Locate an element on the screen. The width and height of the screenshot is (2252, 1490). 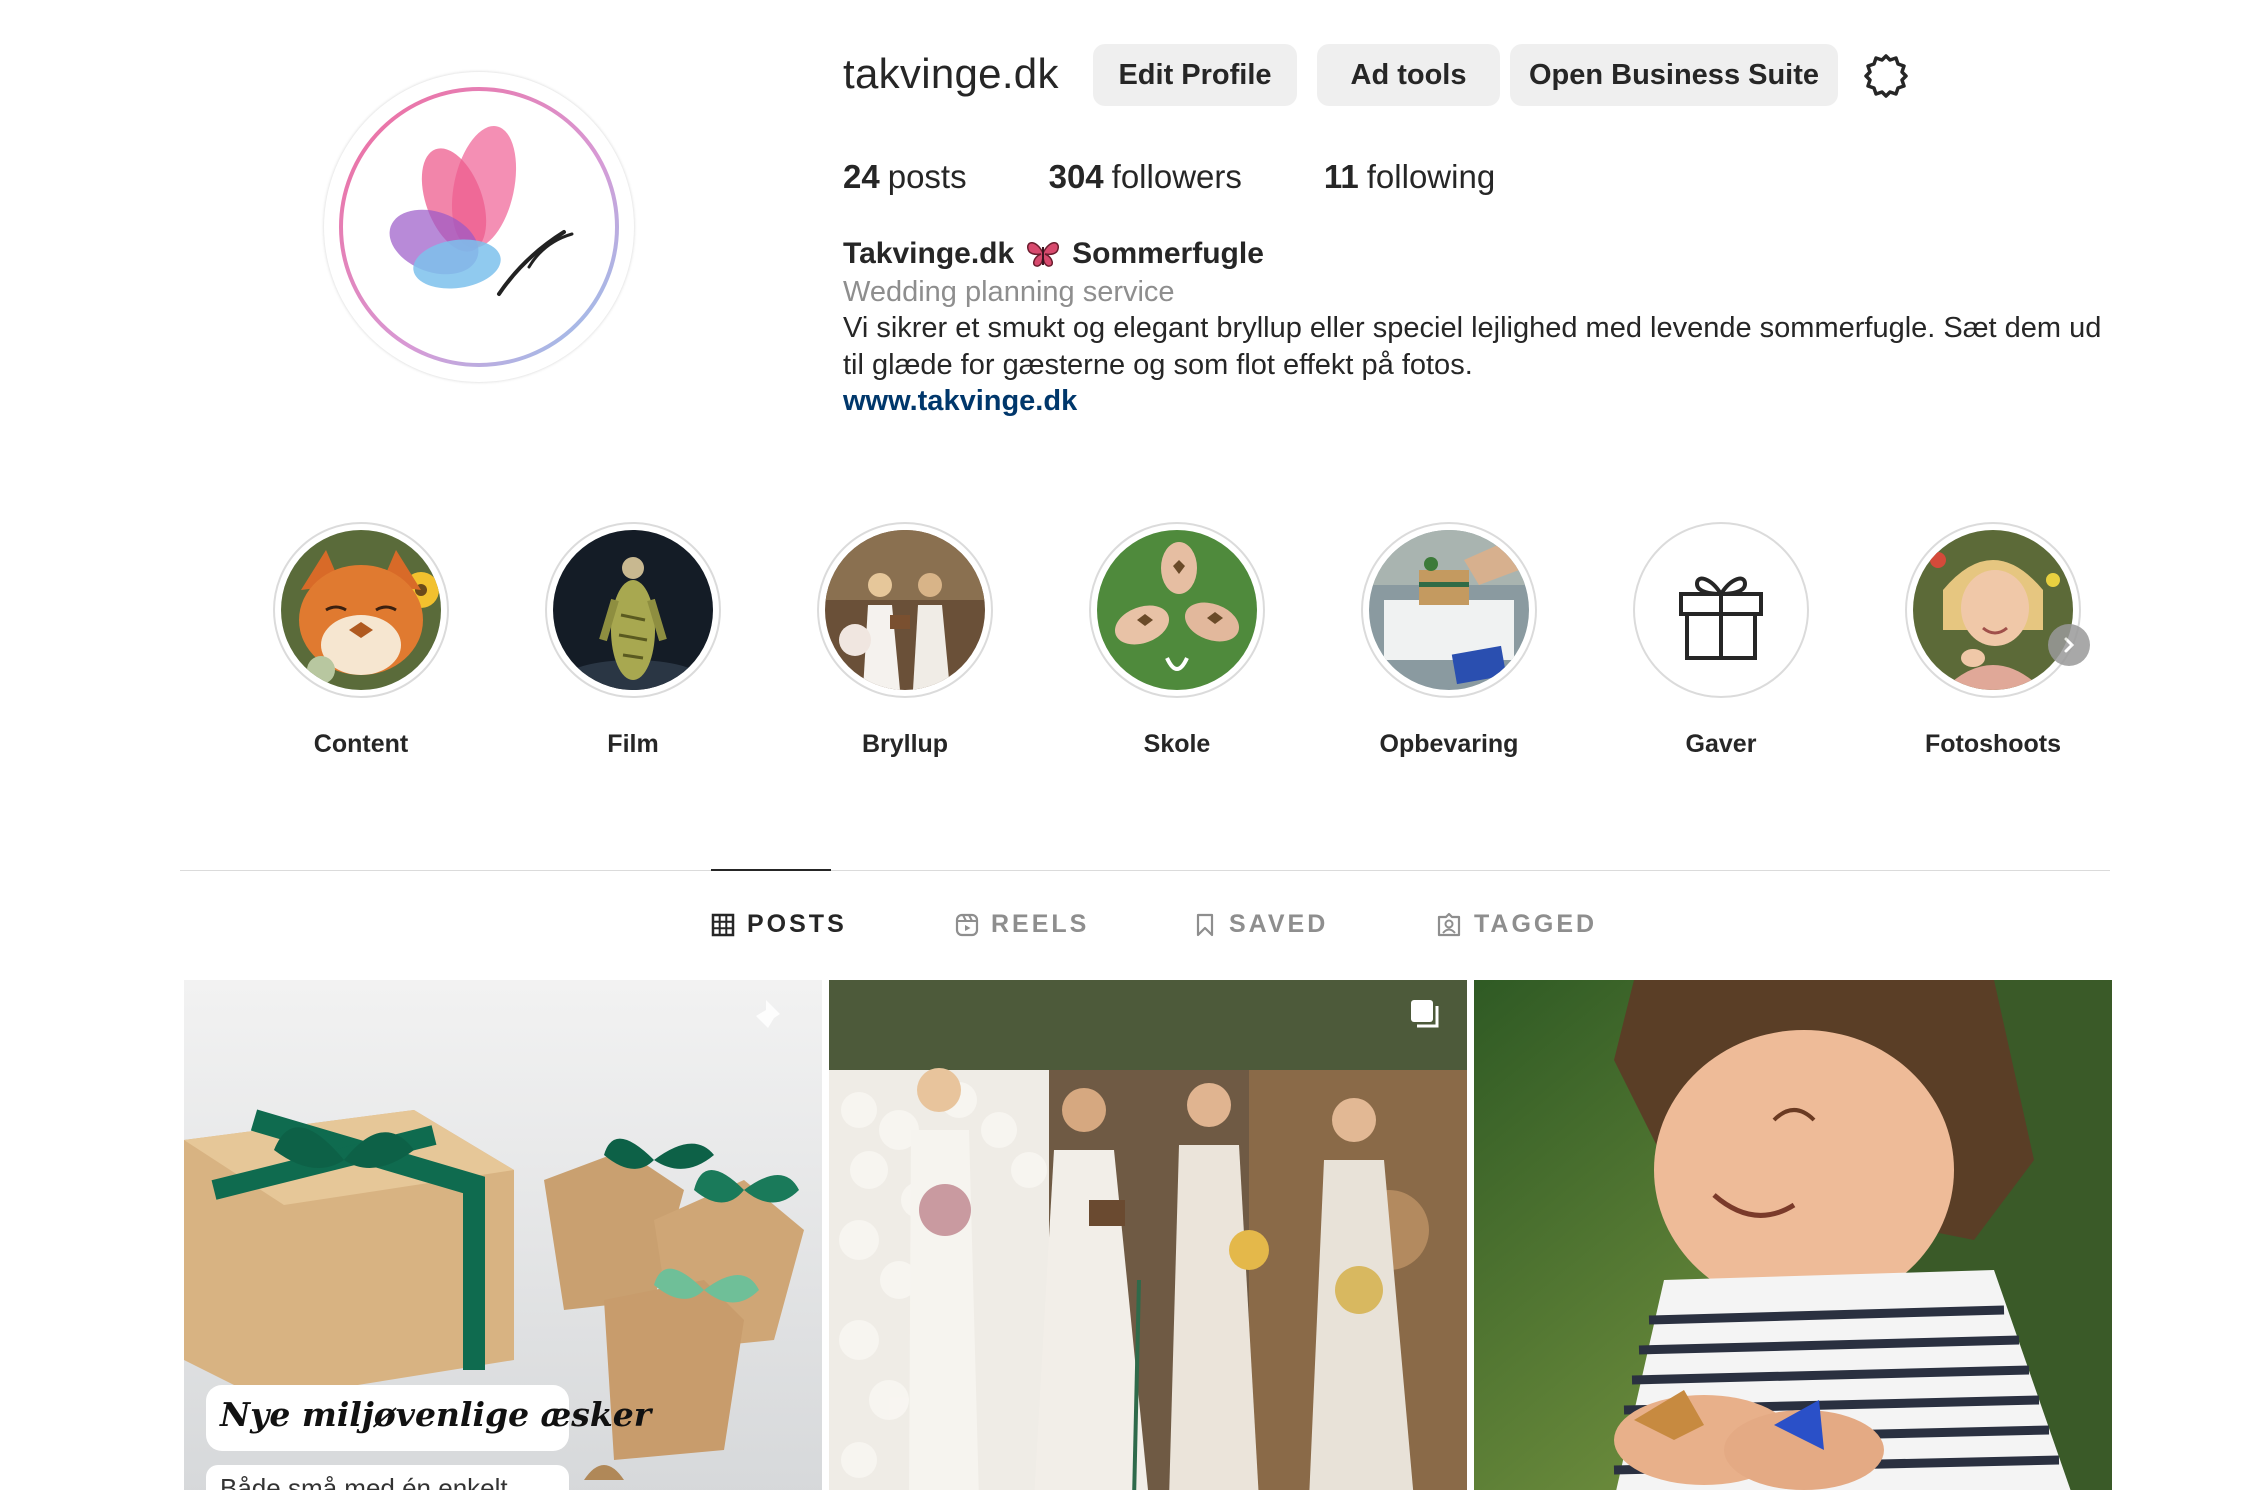
posts-label: posts is located at coordinates (927, 176).